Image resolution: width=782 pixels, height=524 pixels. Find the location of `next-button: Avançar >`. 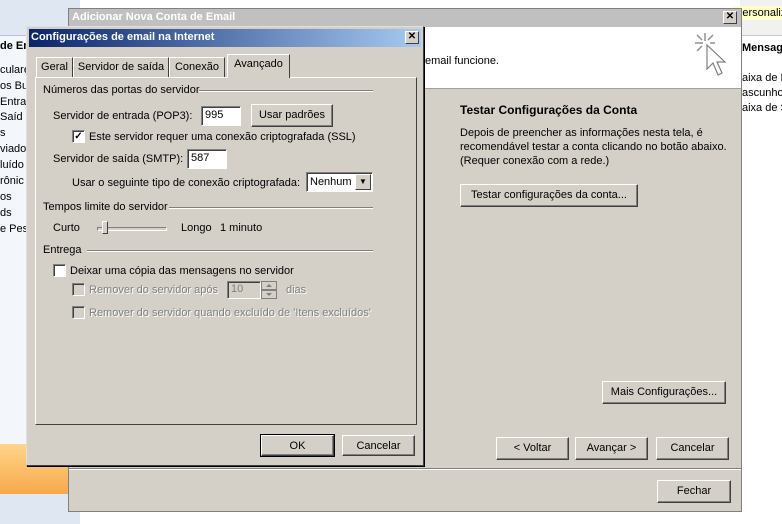

next-button: Avançar > is located at coordinates (611, 448).